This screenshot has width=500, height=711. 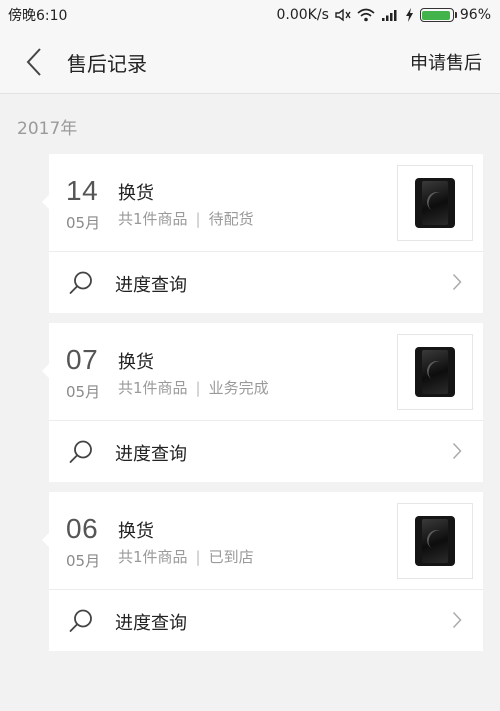 I want to click on record-day: 07, so click(x=82, y=359).